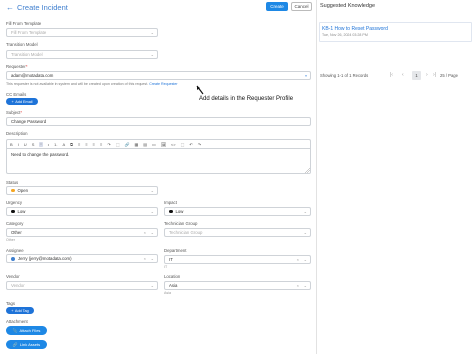 The width and height of the screenshot is (474, 354). I want to click on knowledge-article-link: KB-1 How to Reset Password, so click(355, 29).